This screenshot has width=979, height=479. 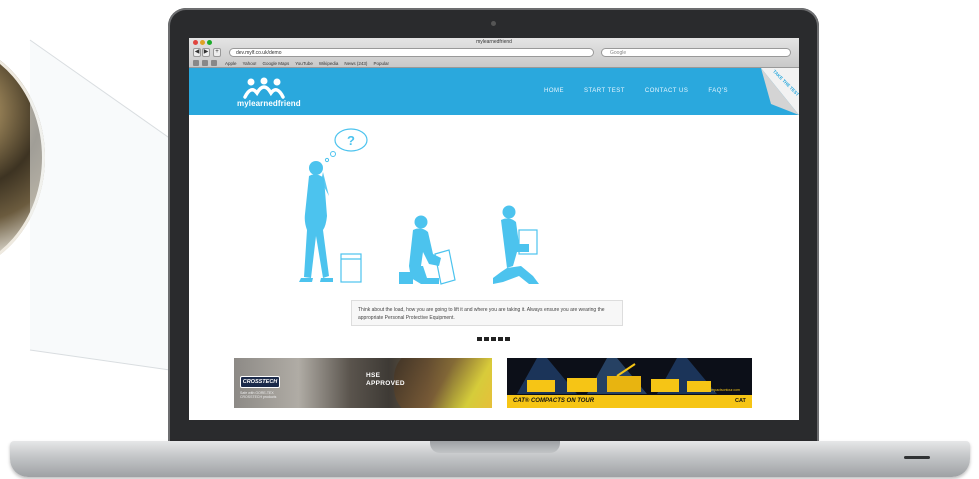 What do you see at coordinates (22, 157) in the screenshot?
I see `magnifier-circle` at bounding box center [22, 157].